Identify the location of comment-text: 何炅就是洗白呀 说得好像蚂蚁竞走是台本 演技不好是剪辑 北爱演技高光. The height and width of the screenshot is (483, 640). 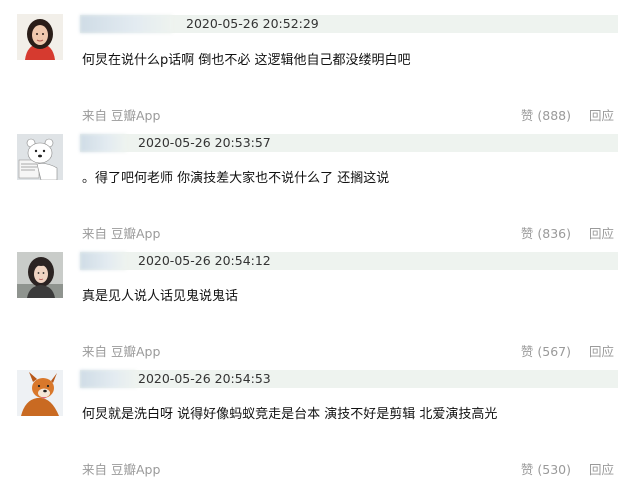
(290, 414).